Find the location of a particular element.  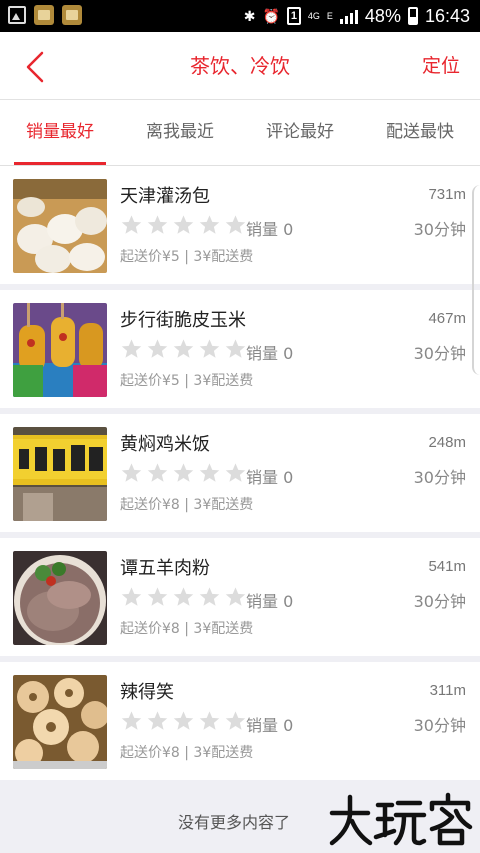

shop-distance: 731m is located at coordinates (447, 194).